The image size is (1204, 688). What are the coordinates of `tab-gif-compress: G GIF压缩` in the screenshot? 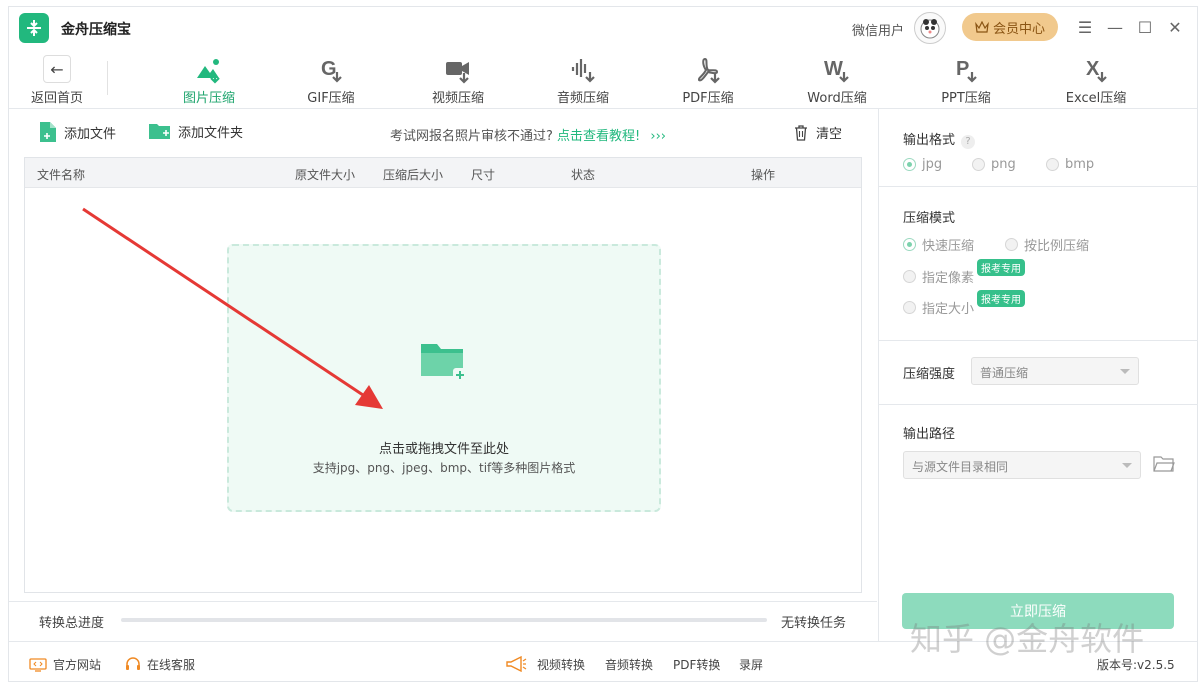 It's located at (331, 80).